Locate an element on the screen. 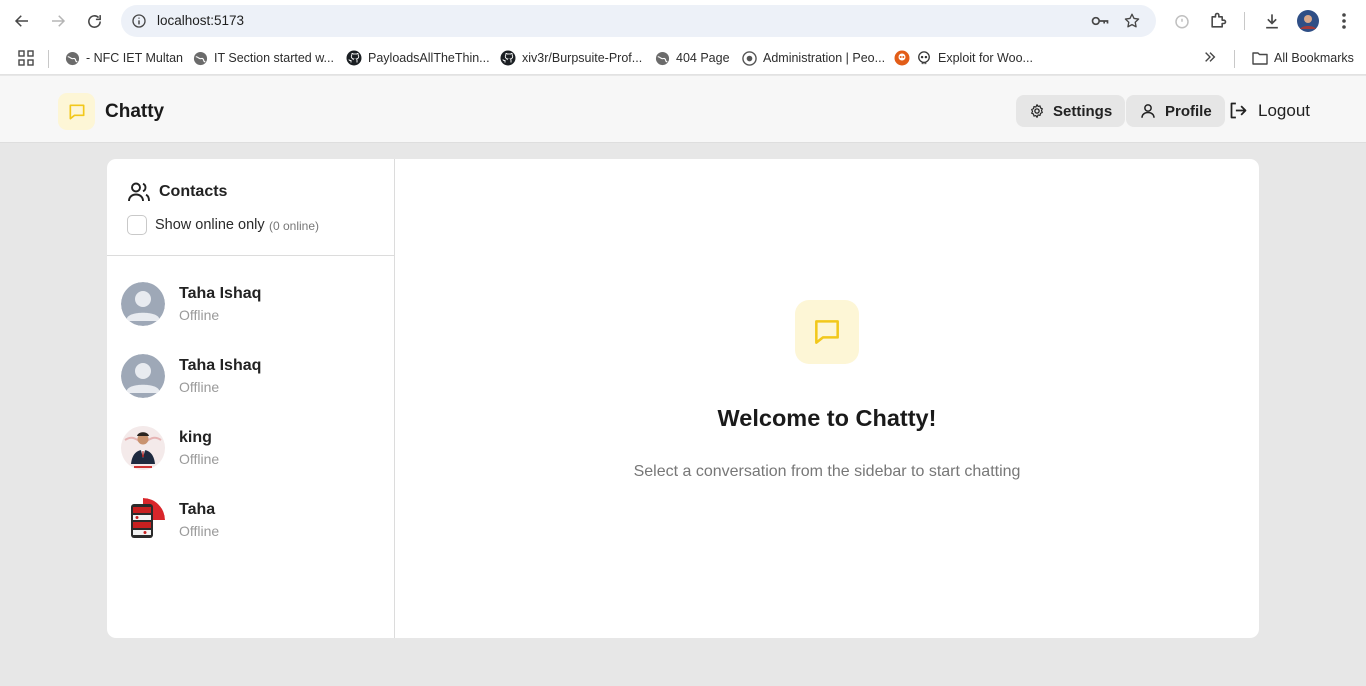  bookmark-star-icon is located at coordinates (1132, 21).